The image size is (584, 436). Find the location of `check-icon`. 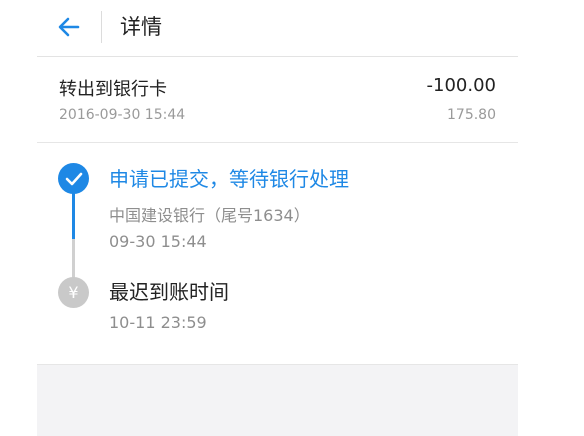

check-icon is located at coordinates (73, 178).